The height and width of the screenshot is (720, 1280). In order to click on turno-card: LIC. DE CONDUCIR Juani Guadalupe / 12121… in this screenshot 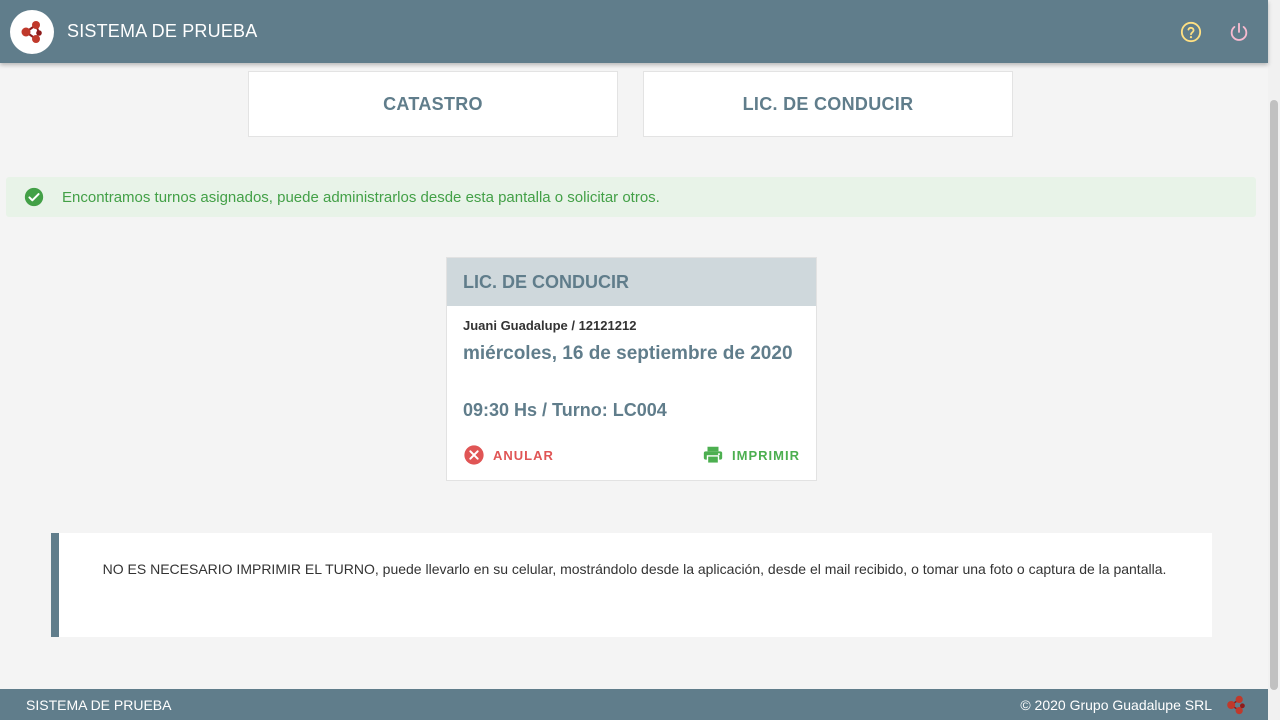, I will do `click(631, 369)`.